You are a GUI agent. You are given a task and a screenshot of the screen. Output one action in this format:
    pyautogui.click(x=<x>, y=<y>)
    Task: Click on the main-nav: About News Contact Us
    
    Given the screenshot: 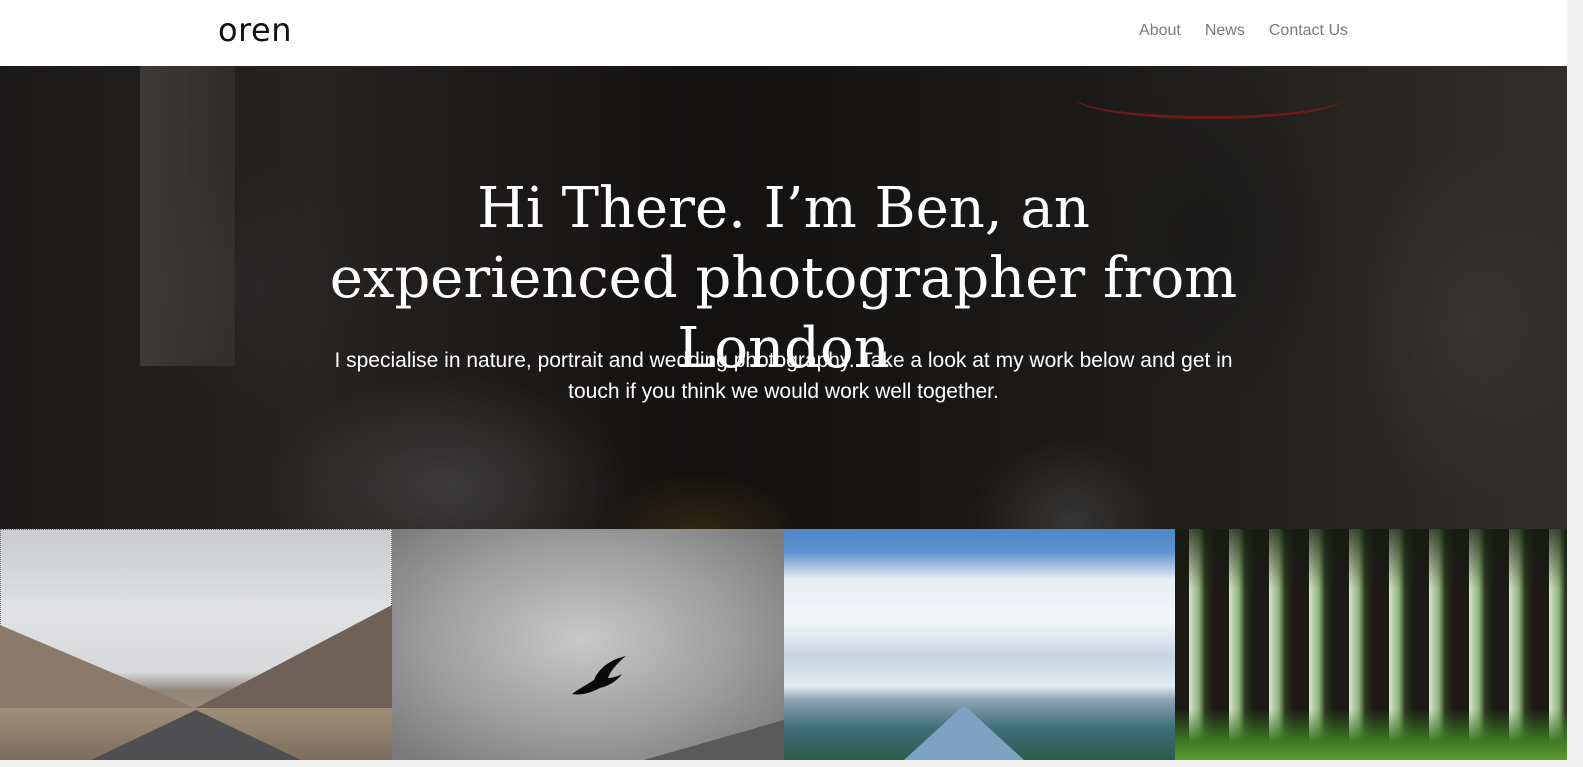 What is the action you would take?
    pyautogui.click(x=1243, y=31)
    